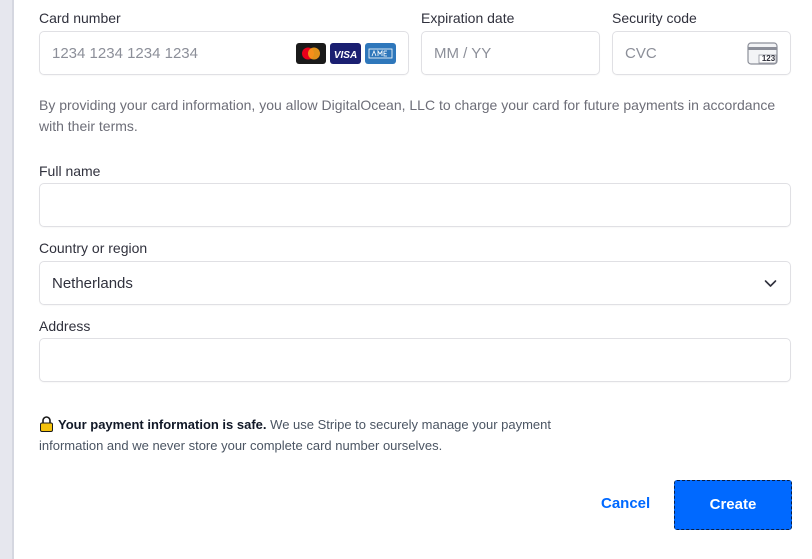 This screenshot has width=812, height=559. I want to click on address-input, so click(415, 360).